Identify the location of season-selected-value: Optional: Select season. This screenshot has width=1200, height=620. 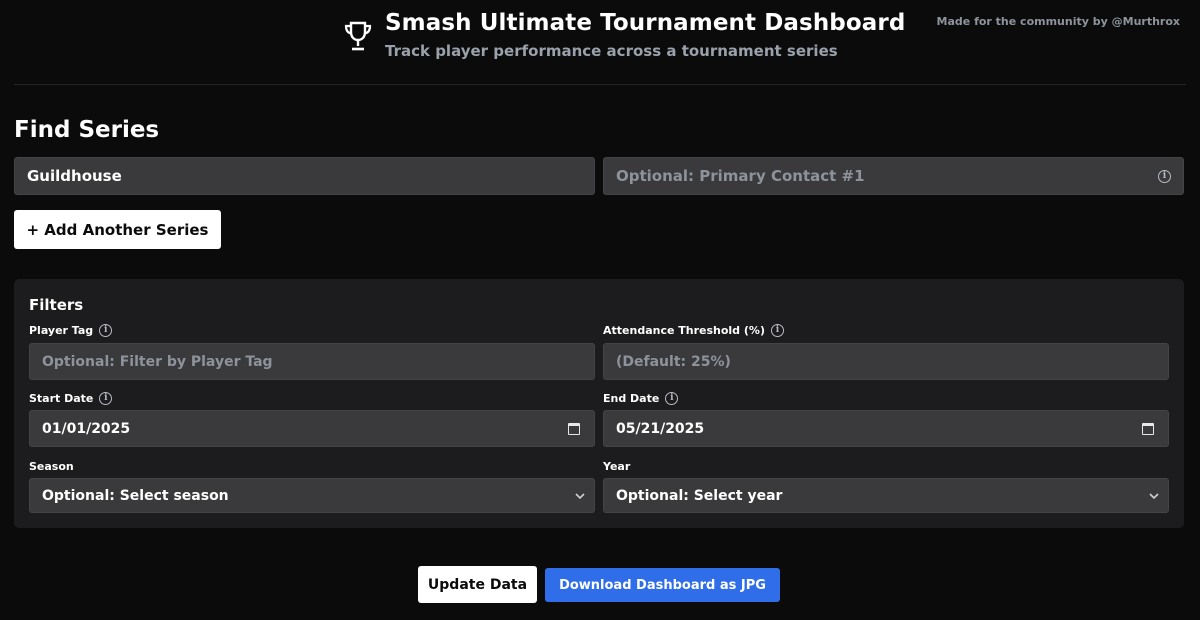
(135, 495).